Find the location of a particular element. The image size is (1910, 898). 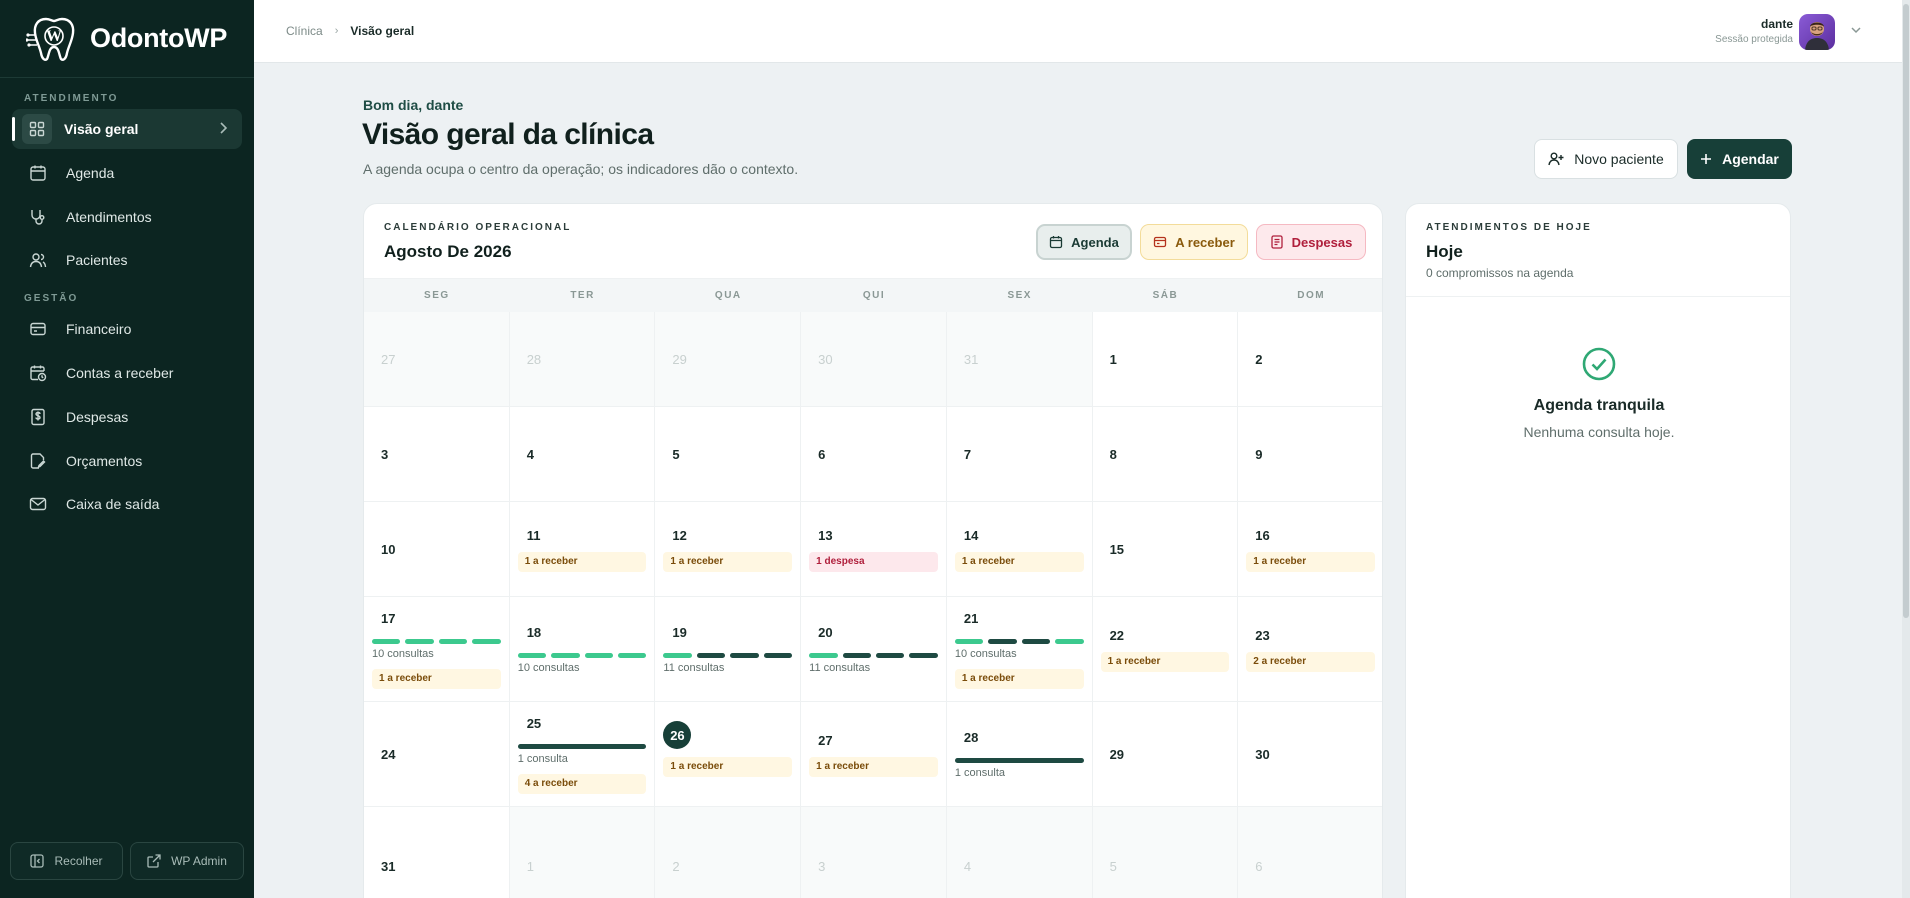

schedule-button: Agendar is located at coordinates (1739, 159).